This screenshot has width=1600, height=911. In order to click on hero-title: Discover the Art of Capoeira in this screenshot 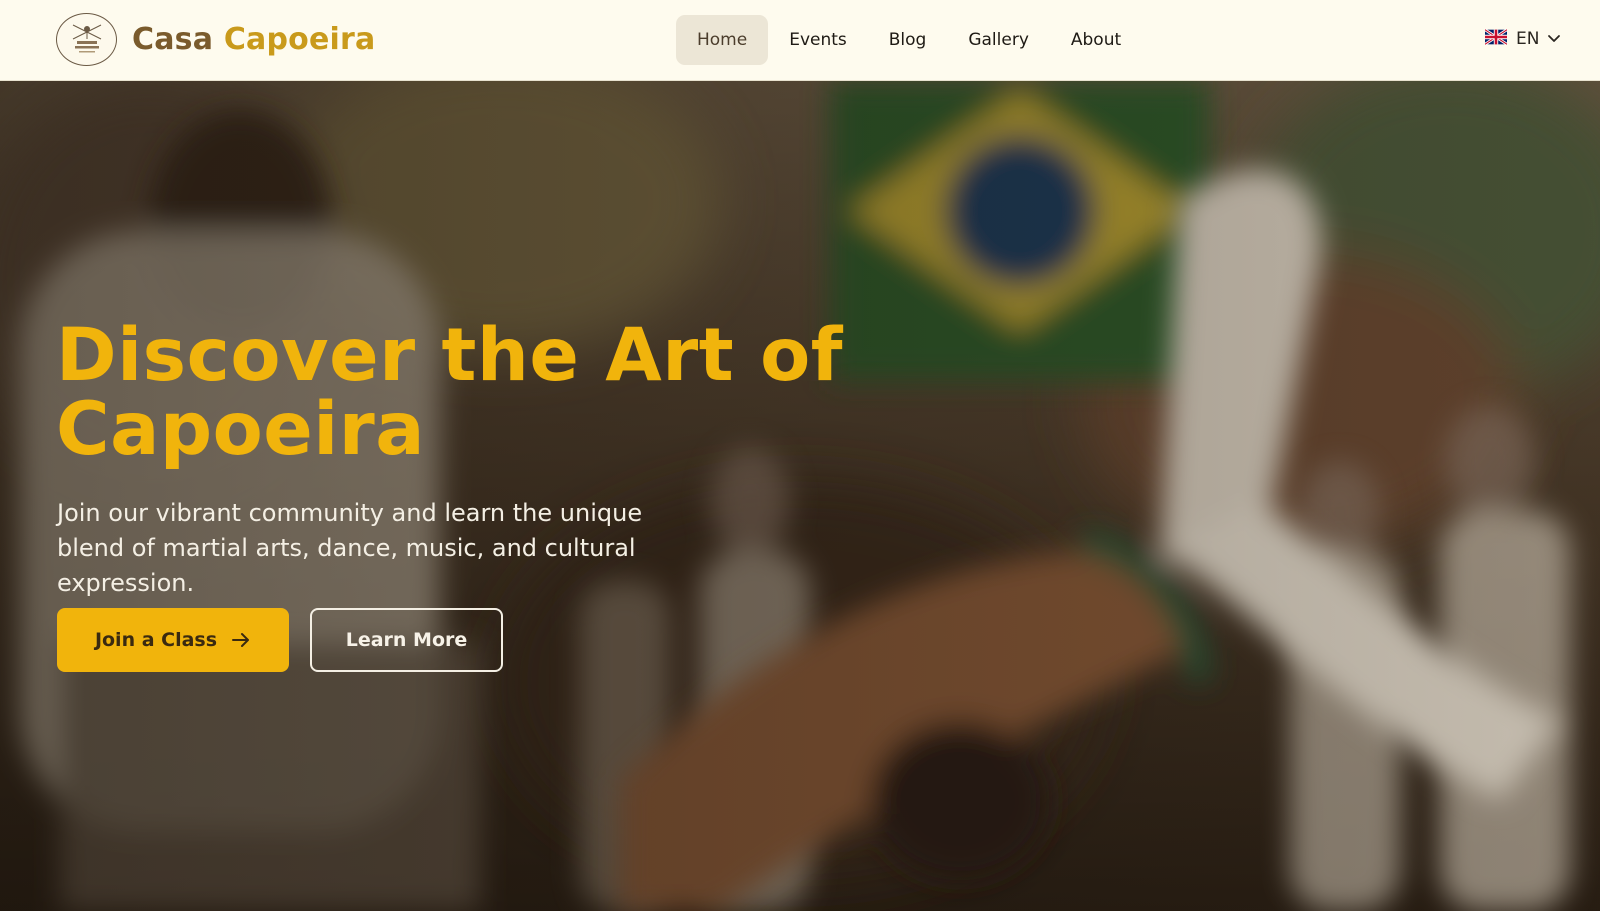, I will do `click(450, 392)`.